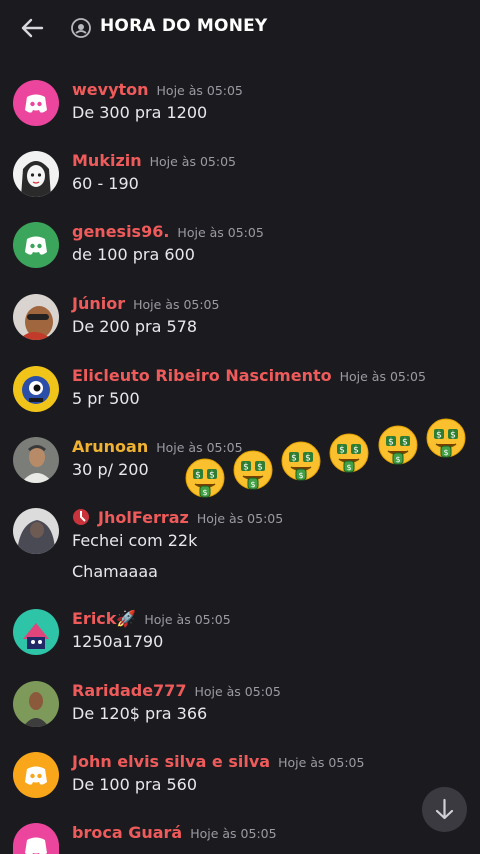 Image resolution: width=480 pixels, height=854 pixels. I want to click on author-line: genesis96. Hoje às 05:05, so click(168, 231).